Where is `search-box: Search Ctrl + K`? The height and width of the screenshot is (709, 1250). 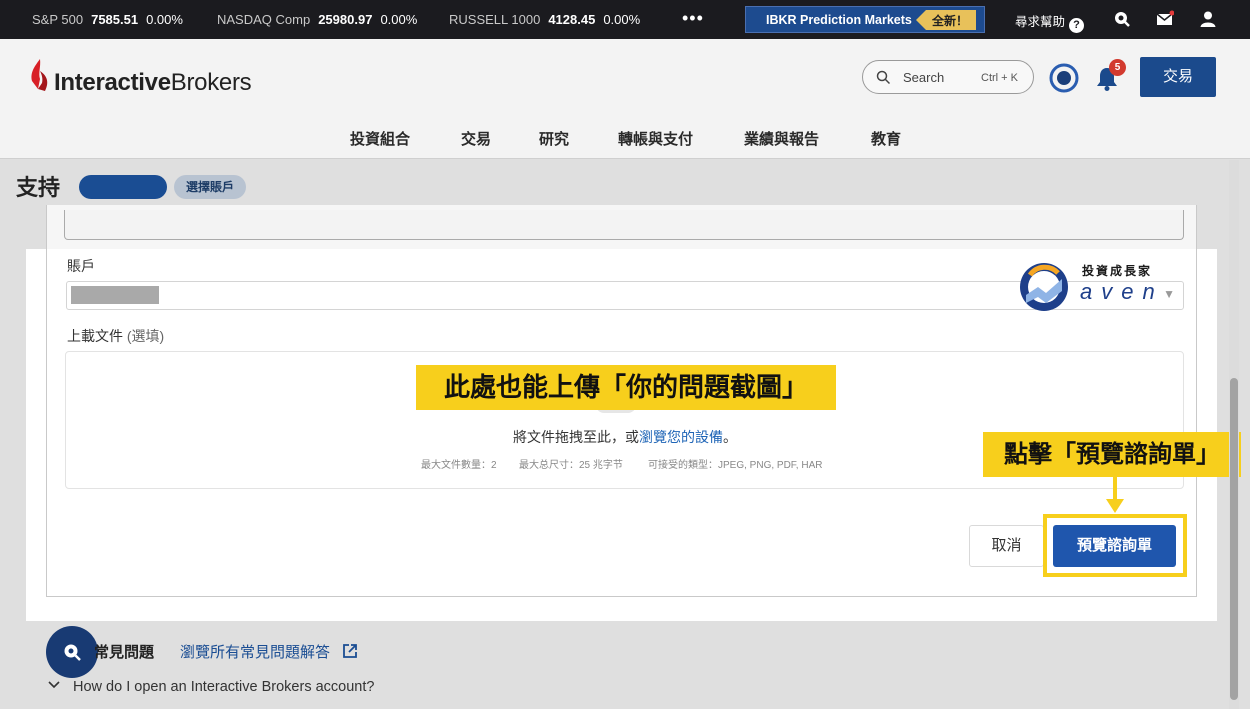 search-box: Search Ctrl + K is located at coordinates (948, 77).